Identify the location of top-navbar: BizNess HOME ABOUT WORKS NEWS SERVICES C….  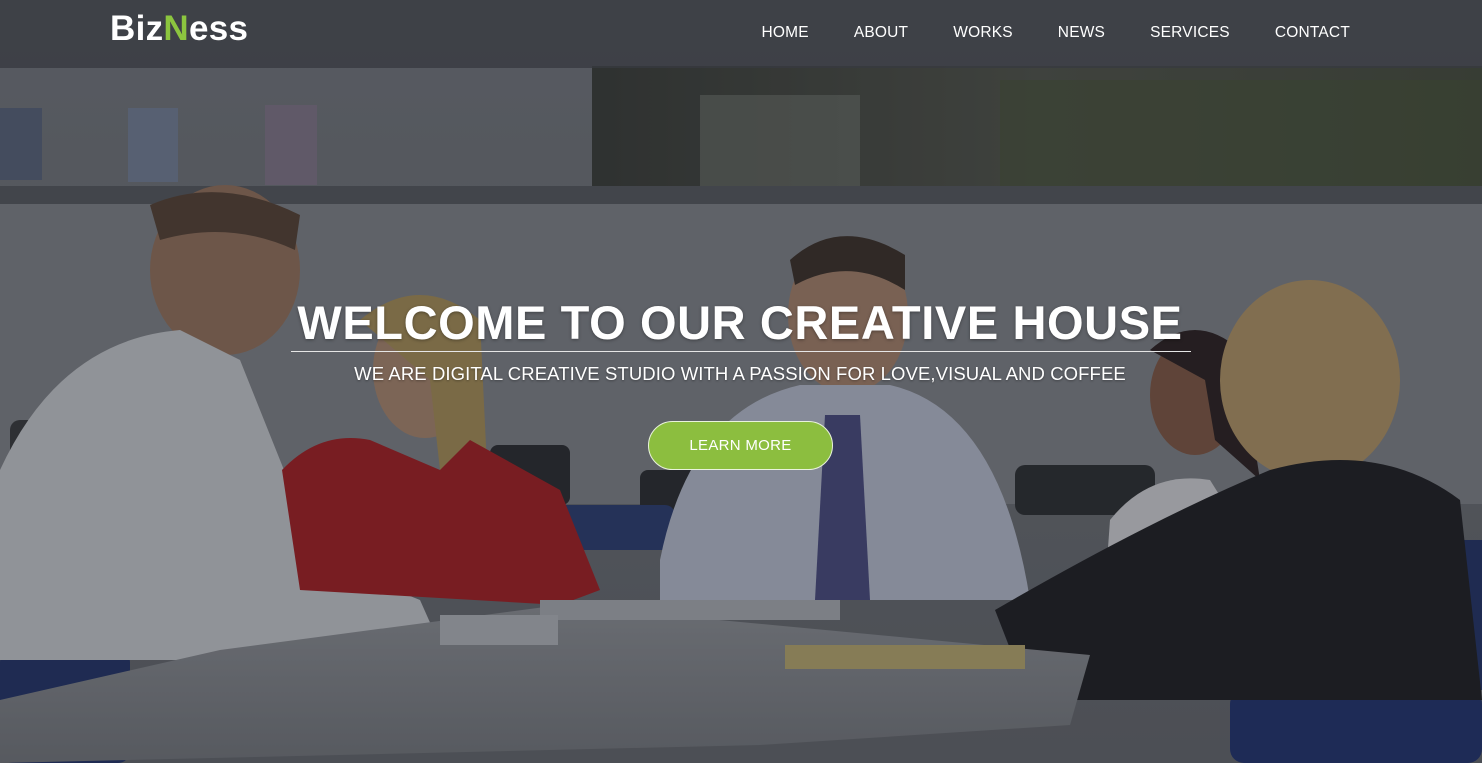
(741, 34).